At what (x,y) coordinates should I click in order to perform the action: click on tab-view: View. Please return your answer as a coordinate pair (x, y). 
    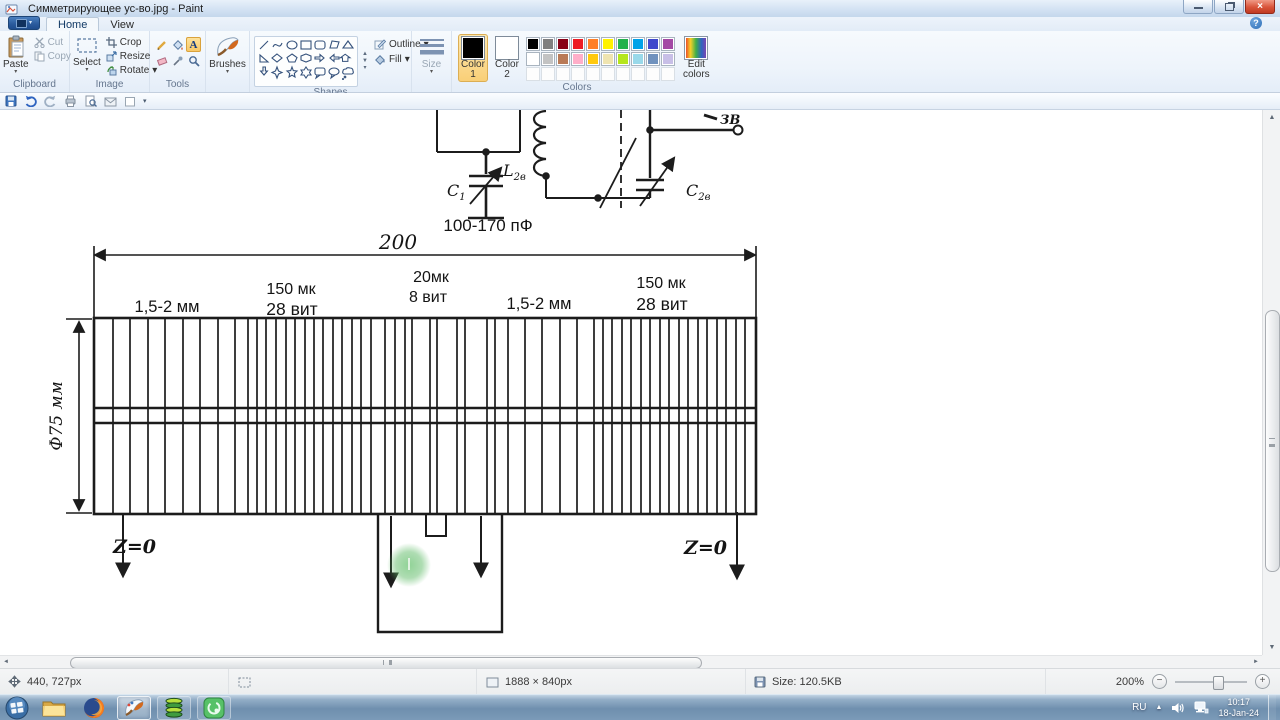
    Looking at the image, I should click on (122, 24).